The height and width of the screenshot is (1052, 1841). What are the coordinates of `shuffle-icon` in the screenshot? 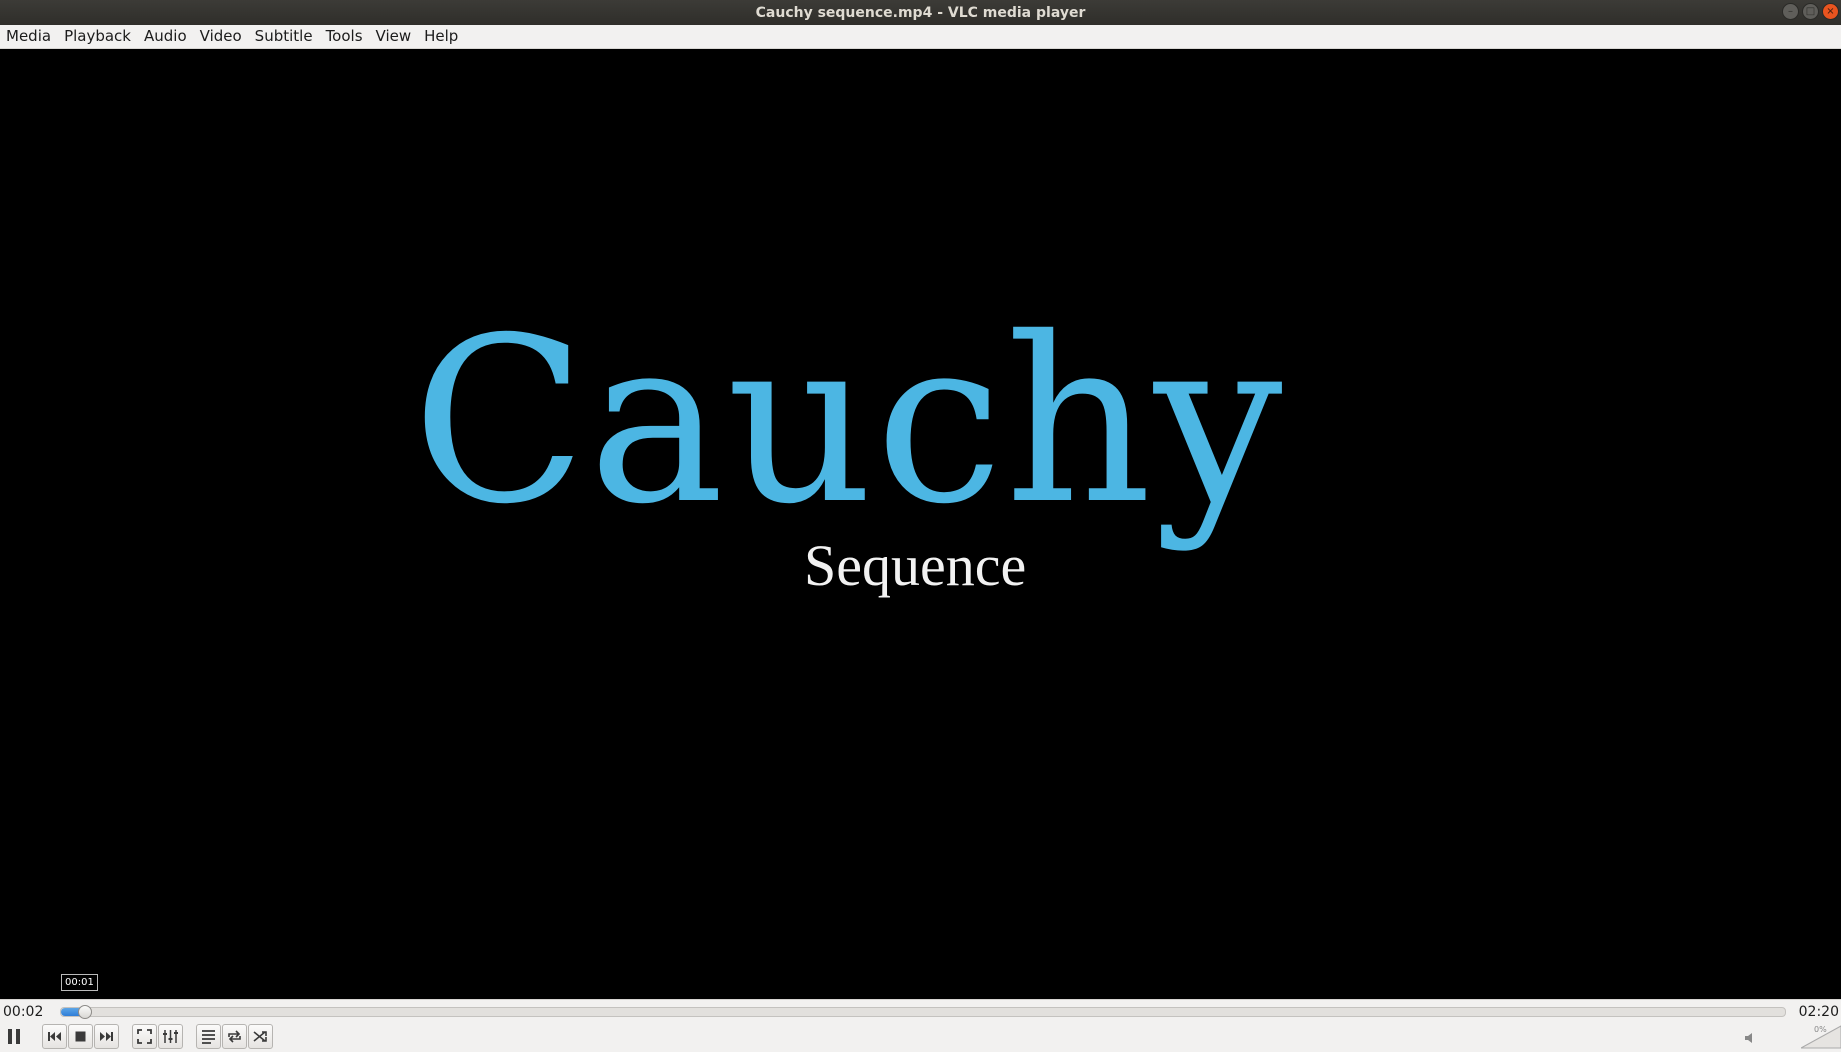 It's located at (260, 1036).